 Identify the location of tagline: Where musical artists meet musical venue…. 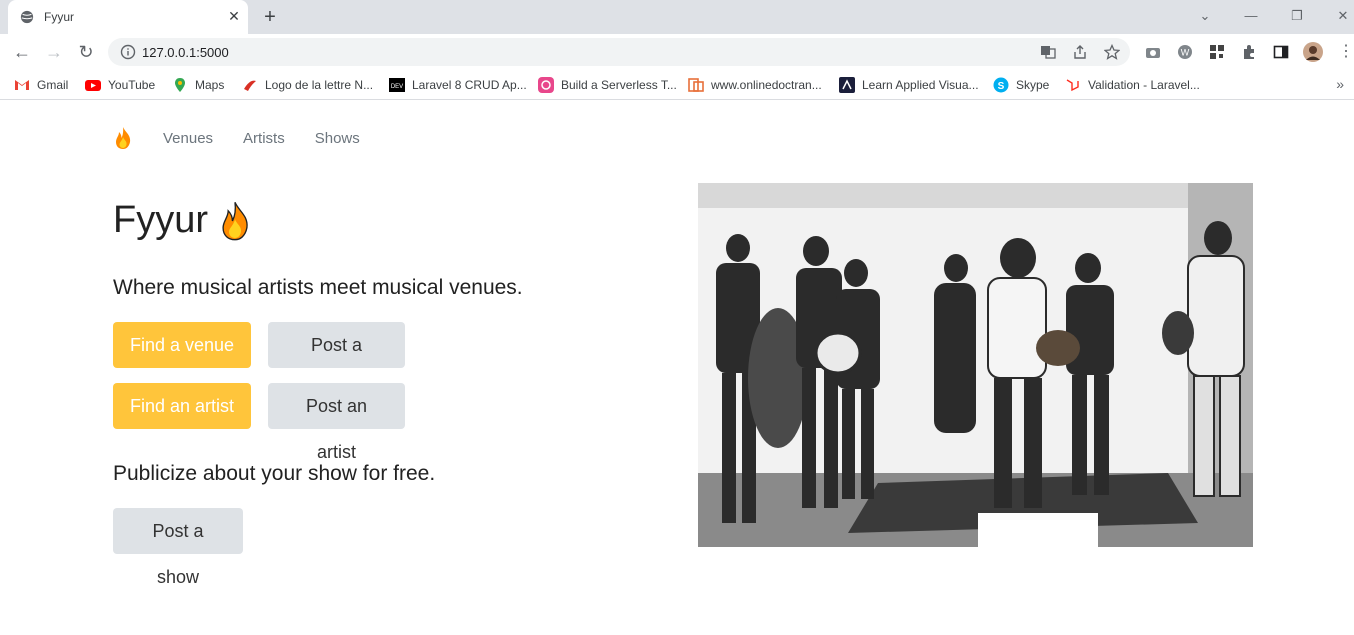
(318, 287).